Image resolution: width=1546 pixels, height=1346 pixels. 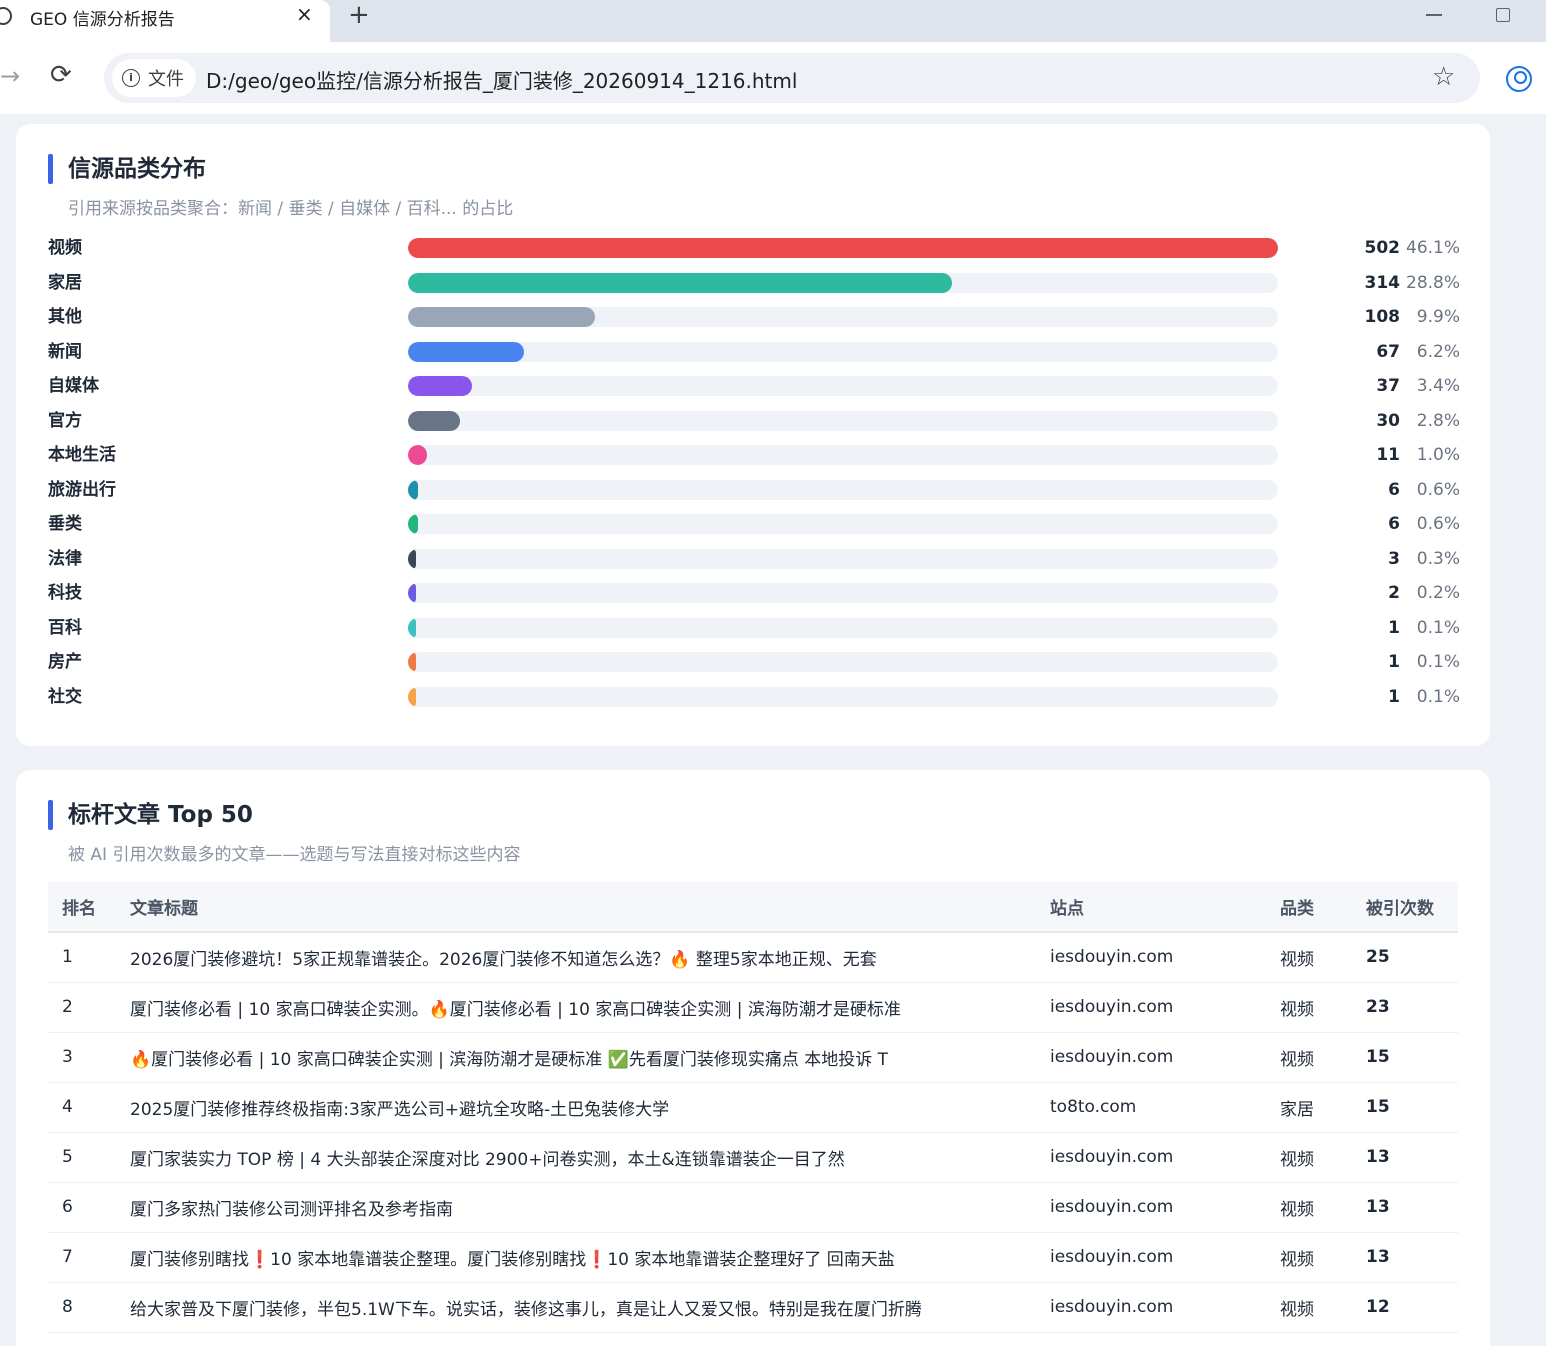 What do you see at coordinates (1382, 317) in the screenshot?
I see `category-count: 108` at bounding box center [1382, 317].